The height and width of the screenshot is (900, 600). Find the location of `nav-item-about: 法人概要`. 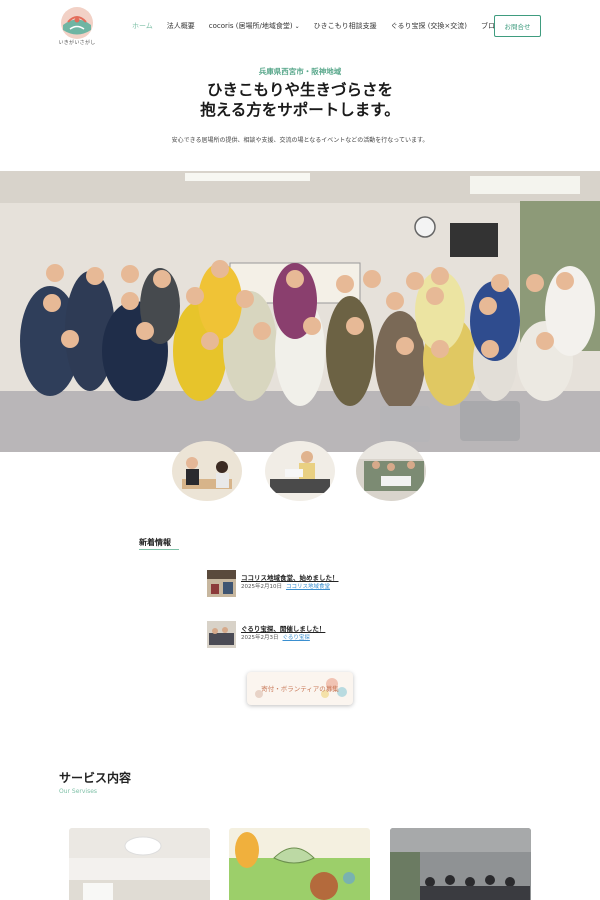

nav-item-about: 法人概要 is located at coordinates (181, 26).